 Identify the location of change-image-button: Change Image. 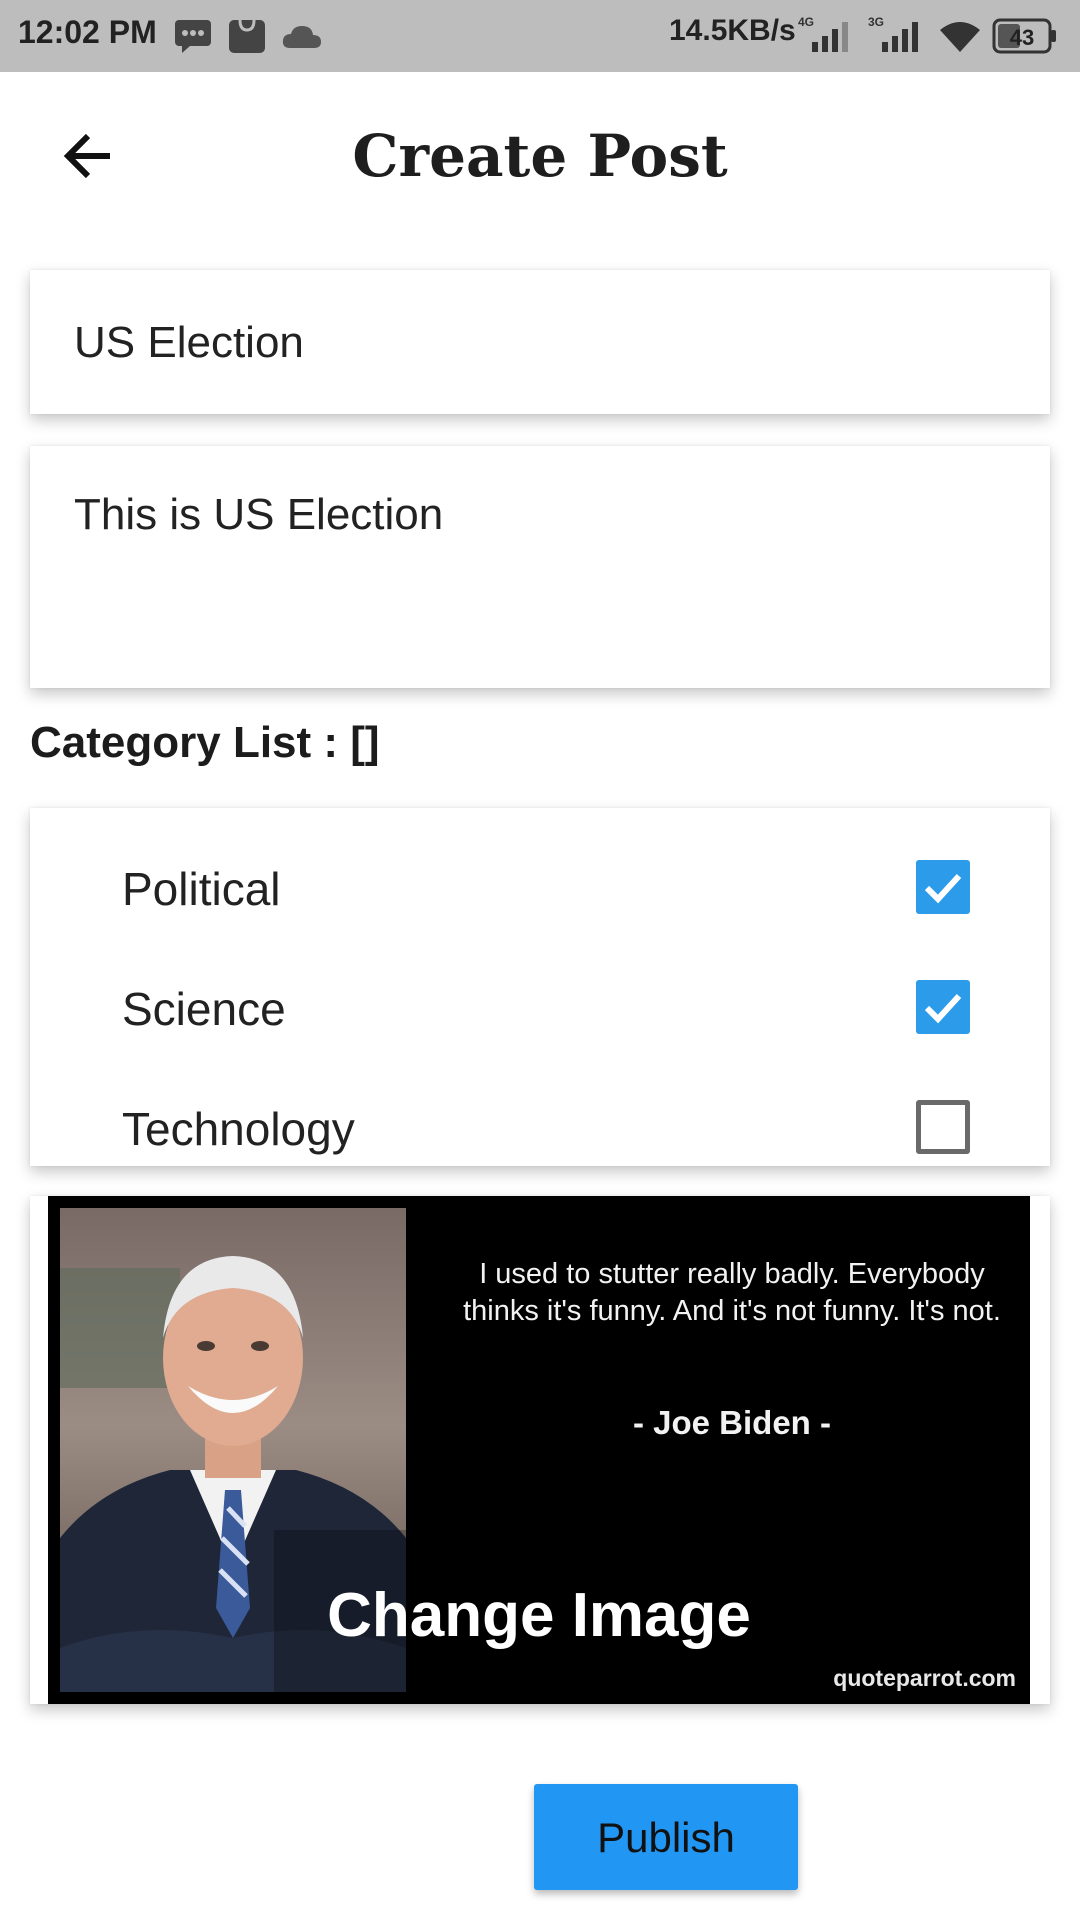
(539, 1615).